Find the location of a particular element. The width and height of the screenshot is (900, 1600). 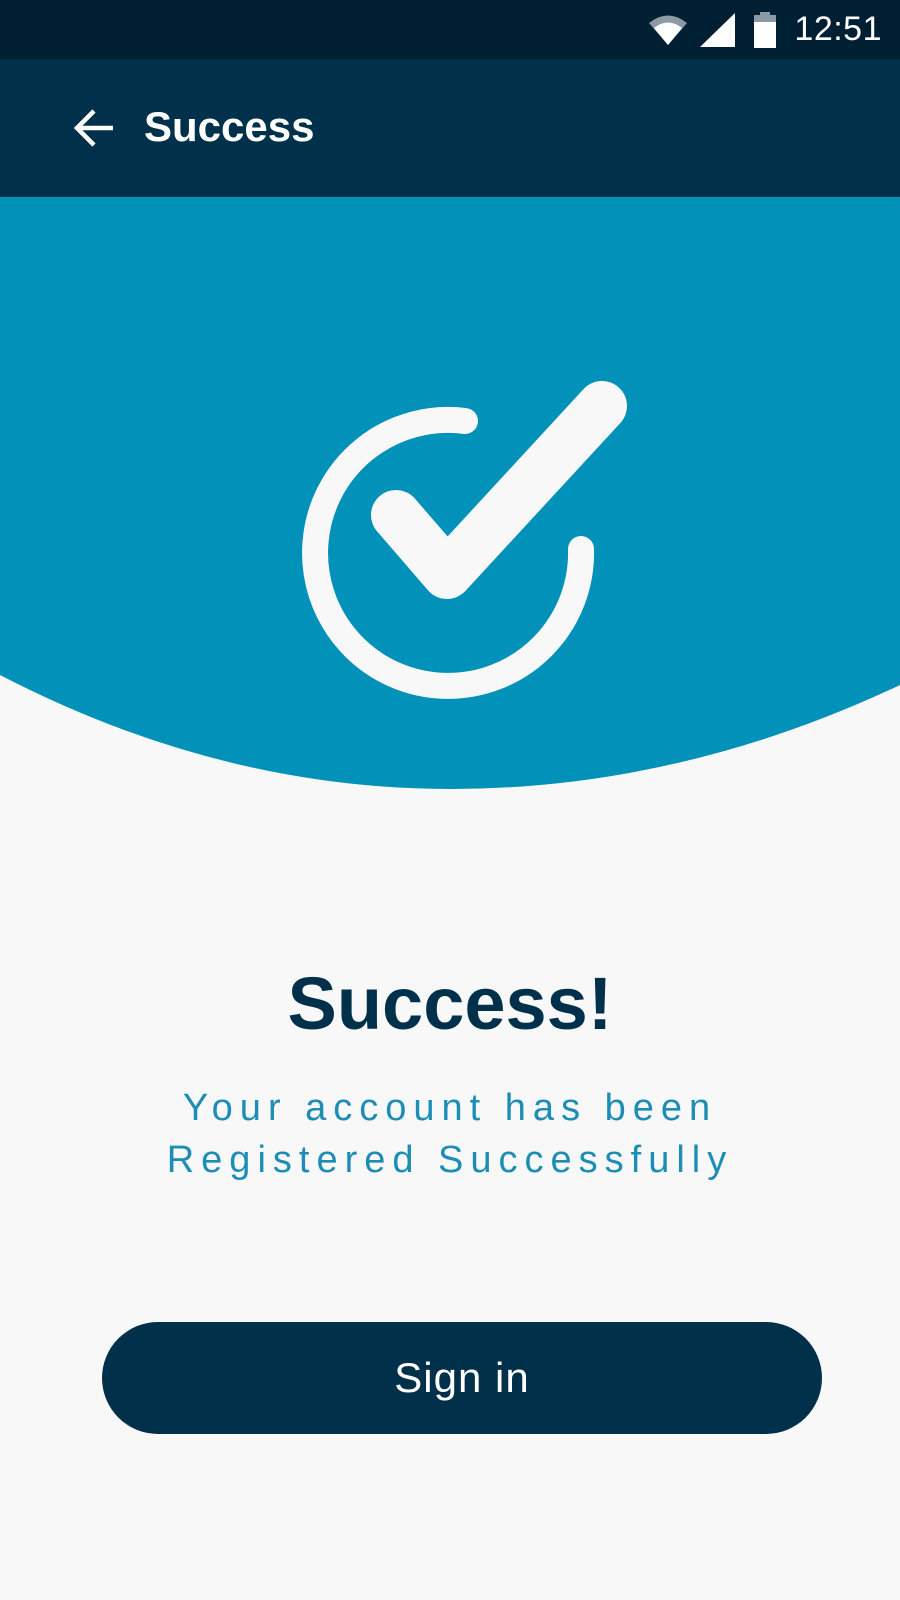

back-button is located at coordinates (95, 128).